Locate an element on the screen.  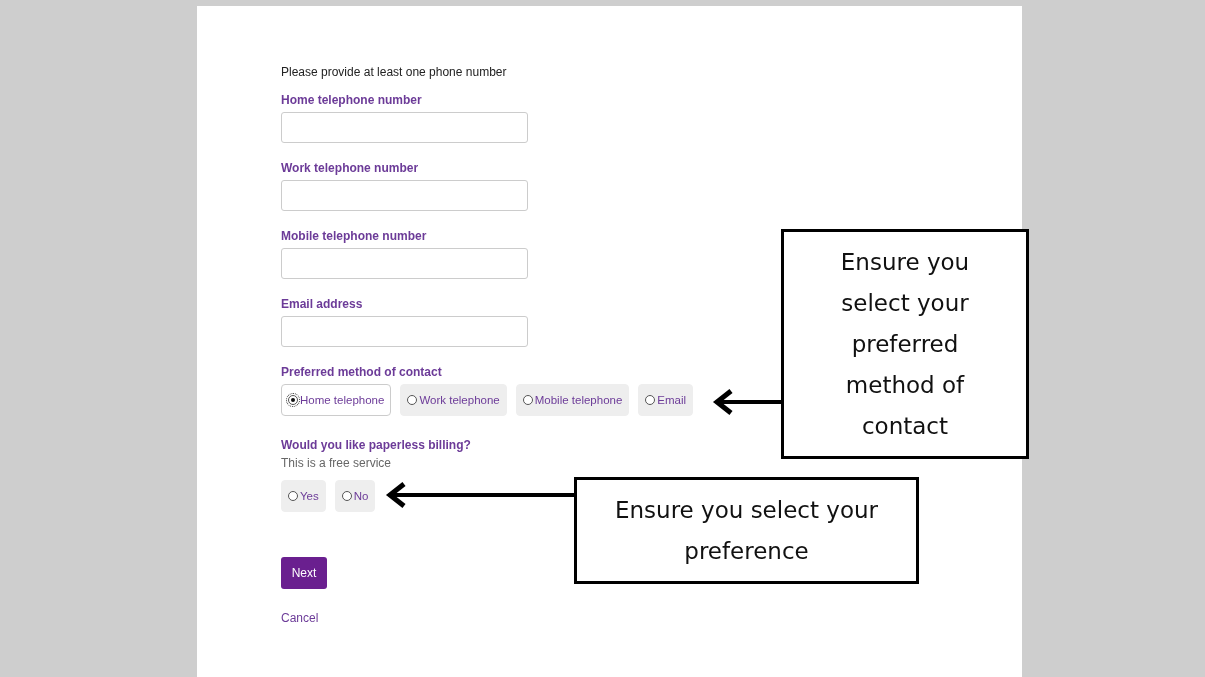
field-label: Email address is located at coordinates (322, 304).